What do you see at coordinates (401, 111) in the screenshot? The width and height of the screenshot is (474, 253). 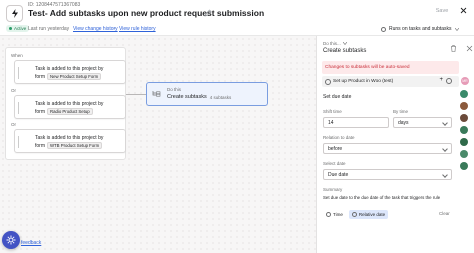 I see `by-time-label: By time` at bounding box center [401, 111].